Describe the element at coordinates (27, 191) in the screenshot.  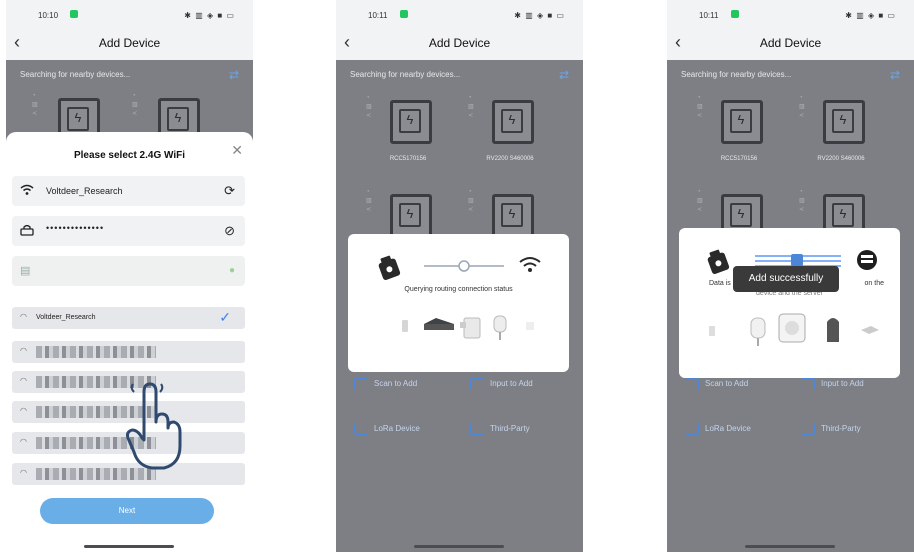
I see `wifi-icon` at that location.